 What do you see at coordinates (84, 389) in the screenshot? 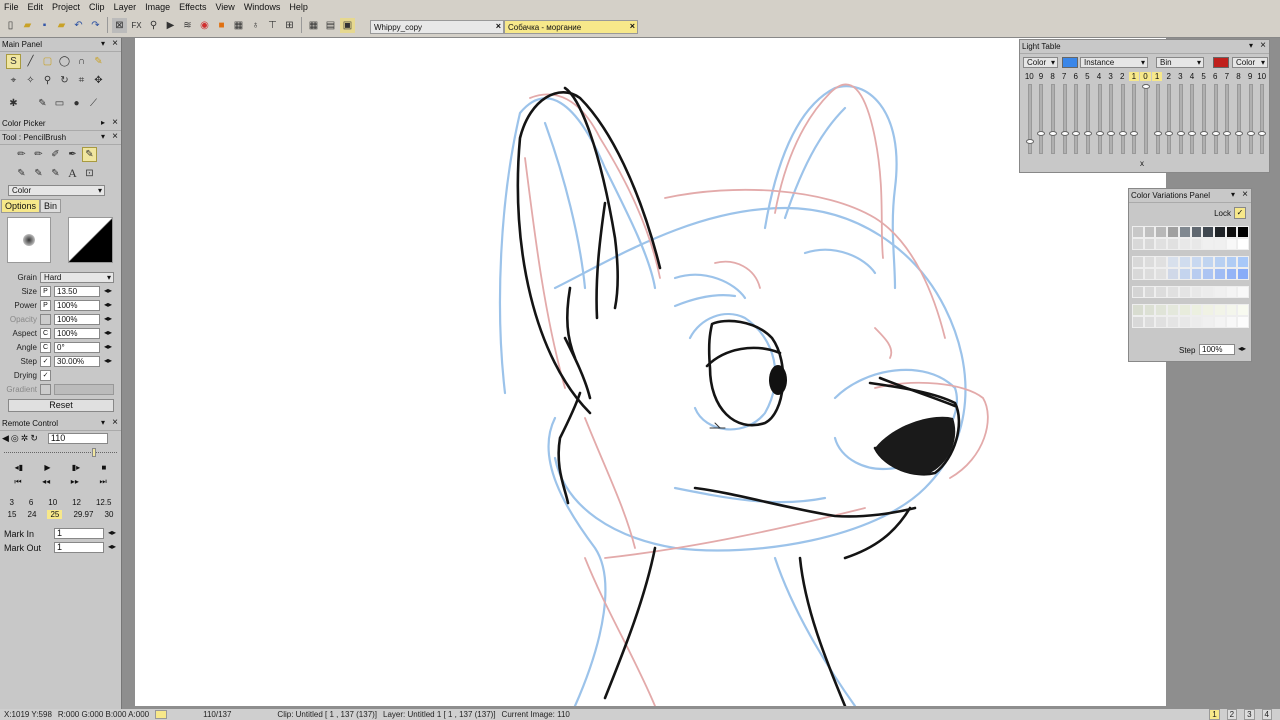
I see `gradient-swatch` at bounding box center [84, 389].